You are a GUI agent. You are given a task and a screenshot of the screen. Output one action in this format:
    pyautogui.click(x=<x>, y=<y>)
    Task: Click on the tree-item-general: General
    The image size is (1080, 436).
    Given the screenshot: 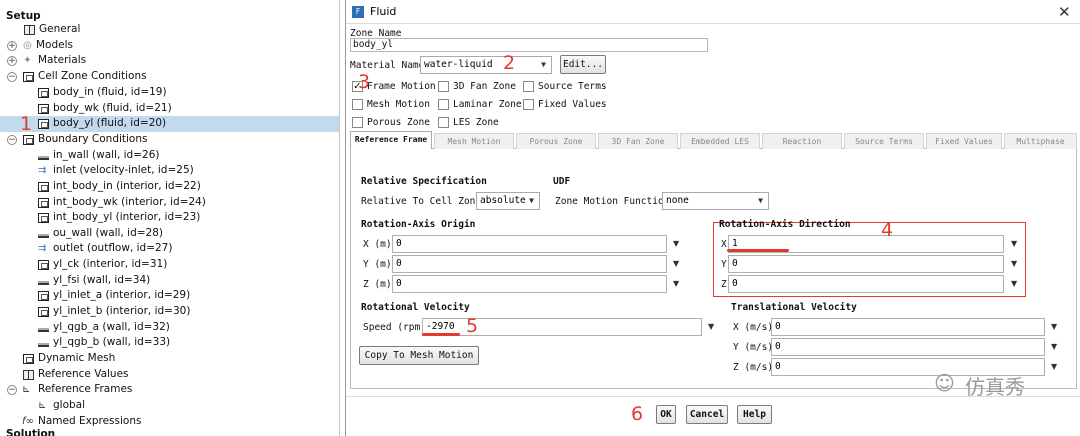 What is the action you would take?
    pyautogui.click(x=169, y=30)
    